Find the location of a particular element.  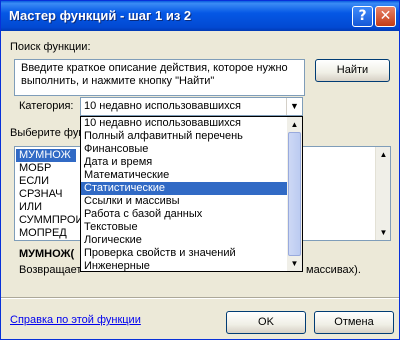

window-title: Мастер функций - шаг 1 из 2 is located at coordinates (100, 15).